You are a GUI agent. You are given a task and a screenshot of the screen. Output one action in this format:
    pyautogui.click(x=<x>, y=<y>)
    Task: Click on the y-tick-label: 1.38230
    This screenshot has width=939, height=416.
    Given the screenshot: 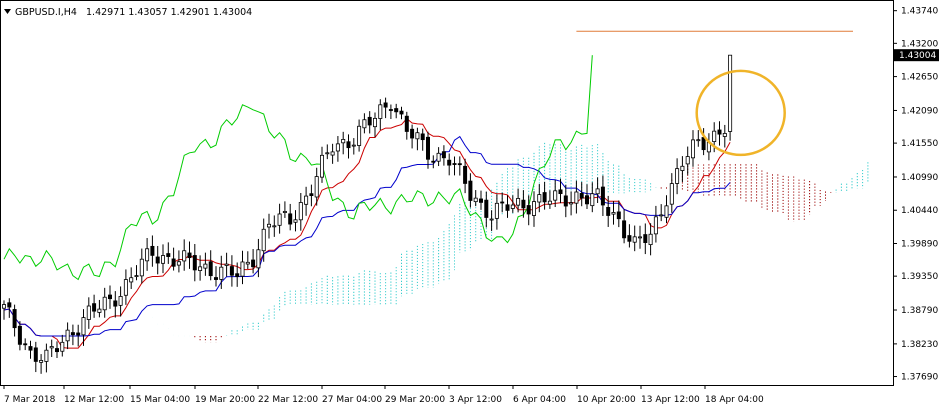 What is the action you would take?
    pyautogui.click(x=919, y=345)
    